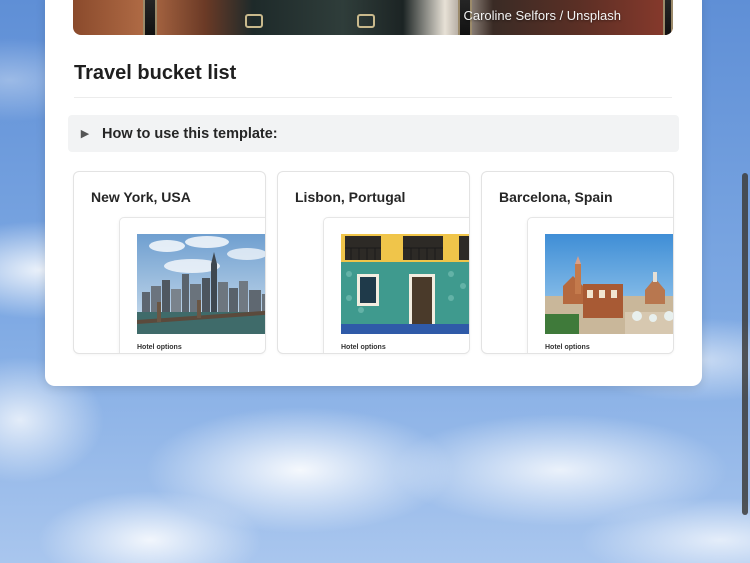 The image size is (750, 563). I want to click on triangle-right-icon: ▶, so click(85, 133).